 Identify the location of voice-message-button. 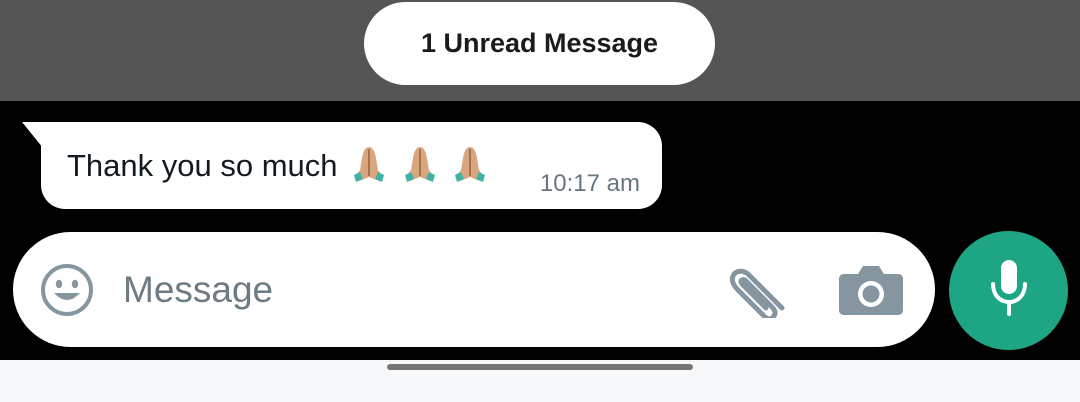
(1008, 290).